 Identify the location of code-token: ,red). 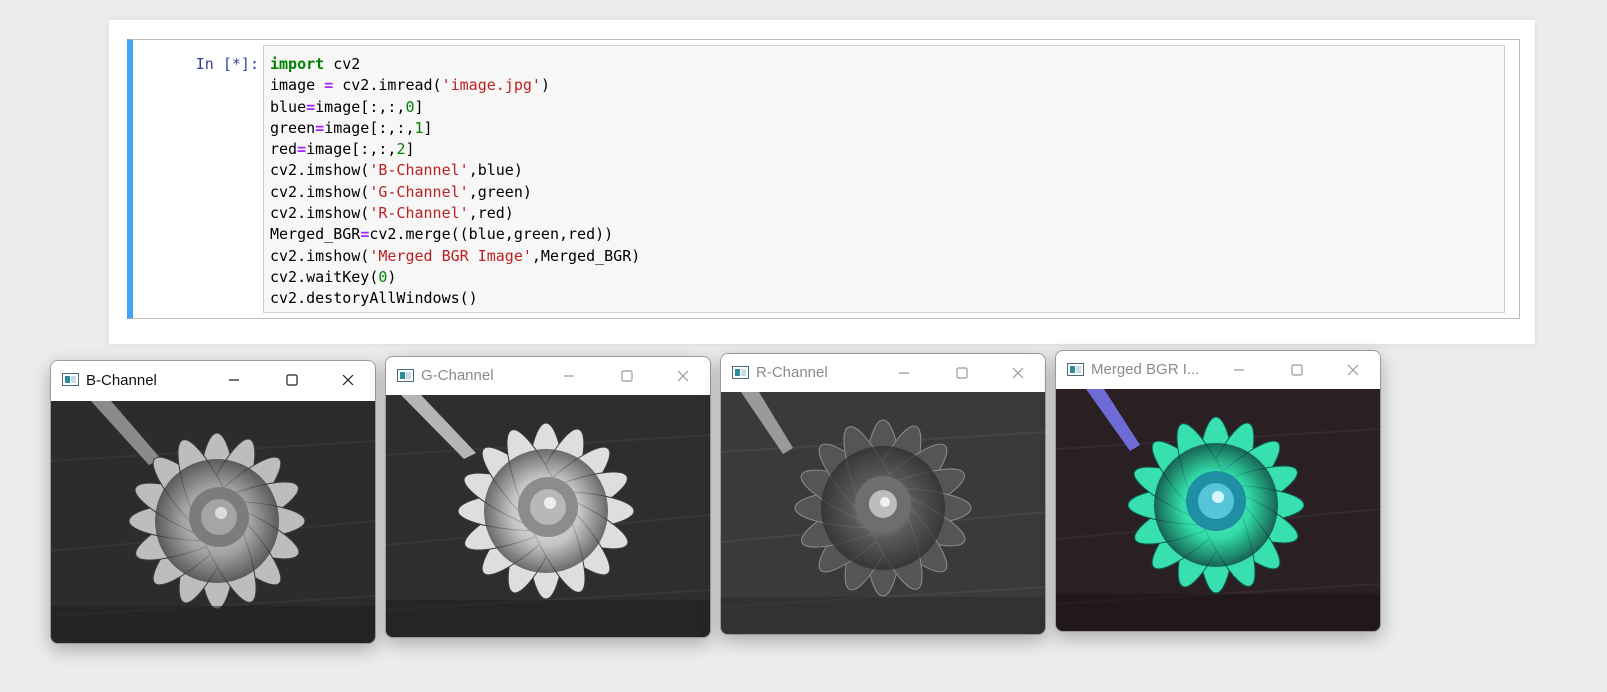
(491, 213).